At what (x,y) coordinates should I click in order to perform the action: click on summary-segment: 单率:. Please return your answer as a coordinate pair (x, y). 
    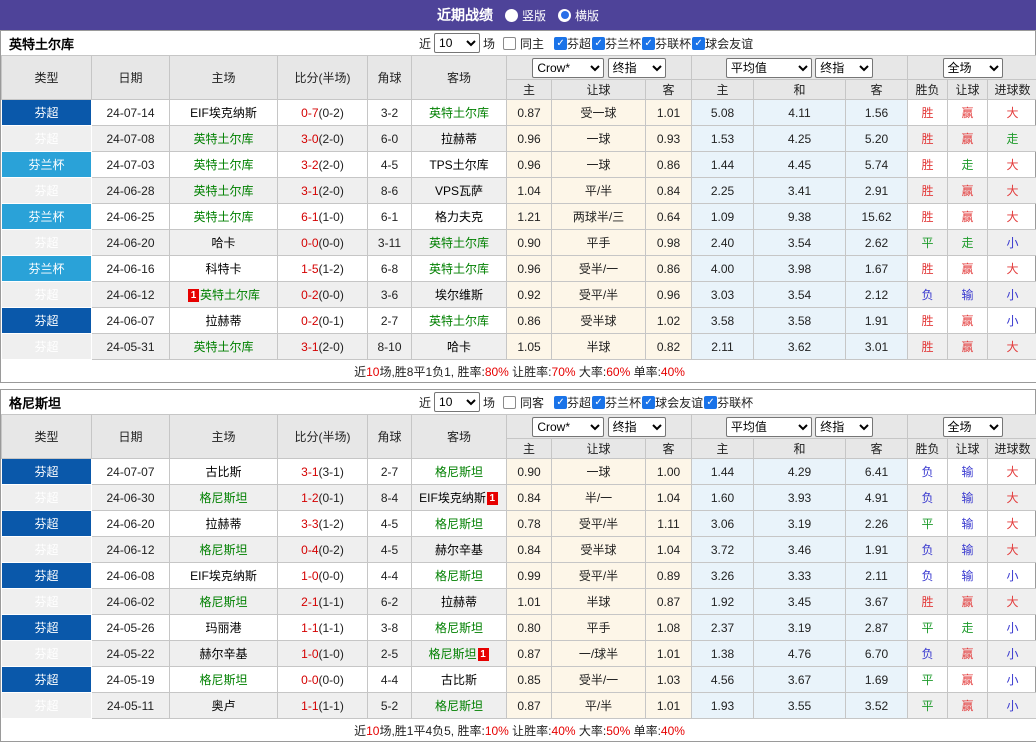
    Looking at the image, I should click on (645, 731).